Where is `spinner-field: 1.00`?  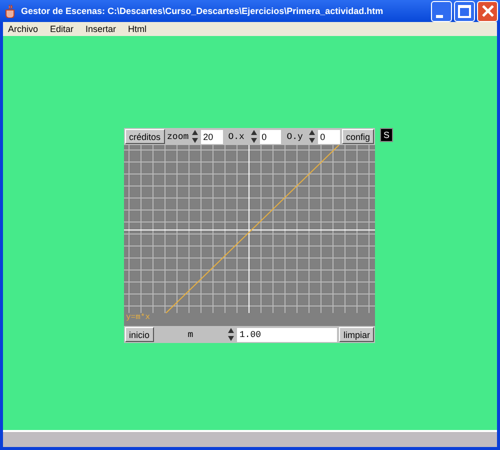
spinner-field: 1.00 is located at coordinates (287, 335).